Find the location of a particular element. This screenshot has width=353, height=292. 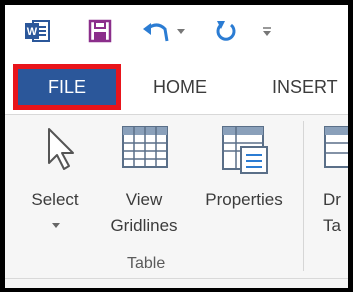

properties-label: Properties is located at coordinates (244, 199).